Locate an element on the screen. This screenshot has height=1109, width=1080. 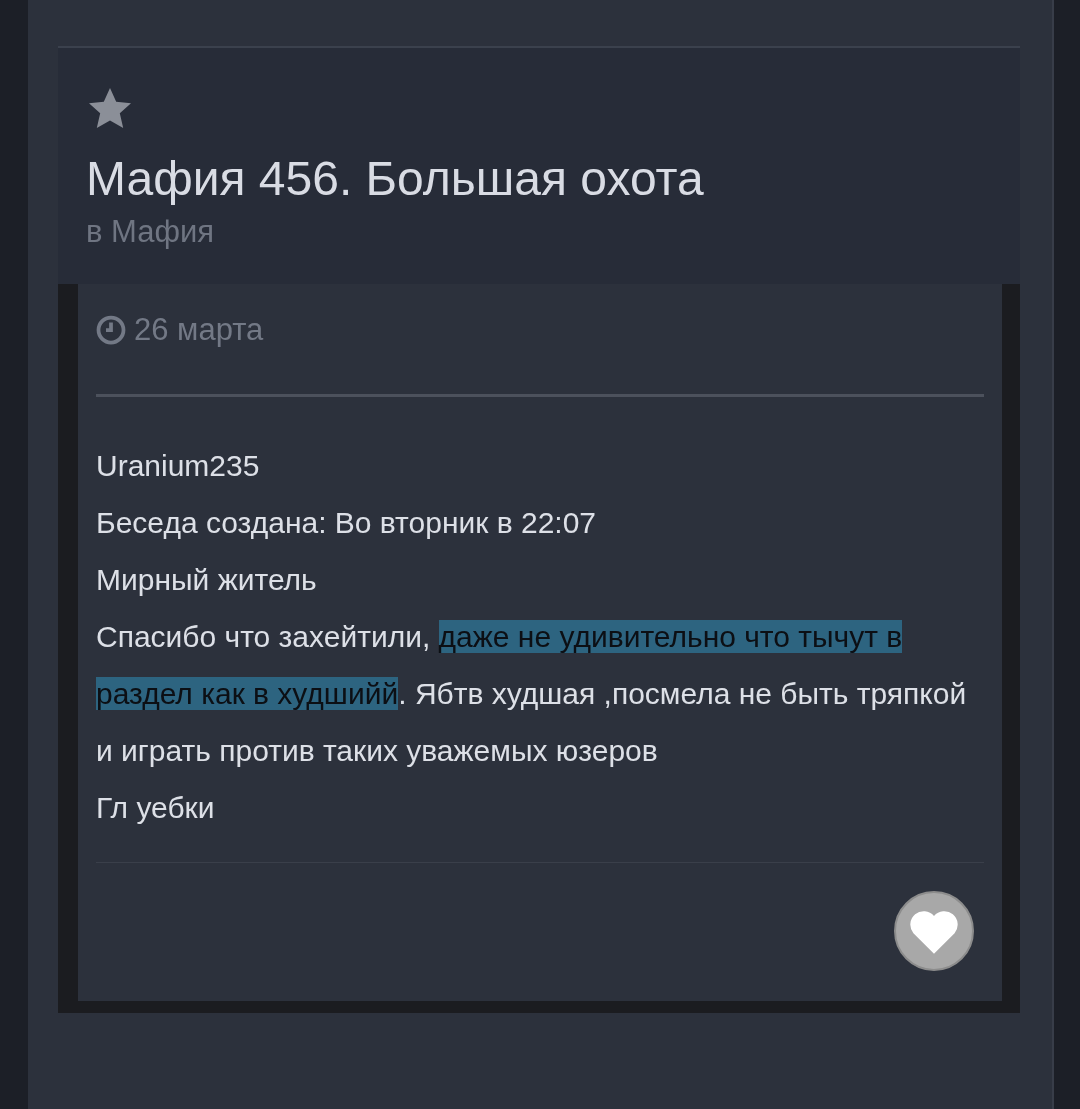
topic-title: Мафия 456. Большая охота is located at coordinates (395, 179).